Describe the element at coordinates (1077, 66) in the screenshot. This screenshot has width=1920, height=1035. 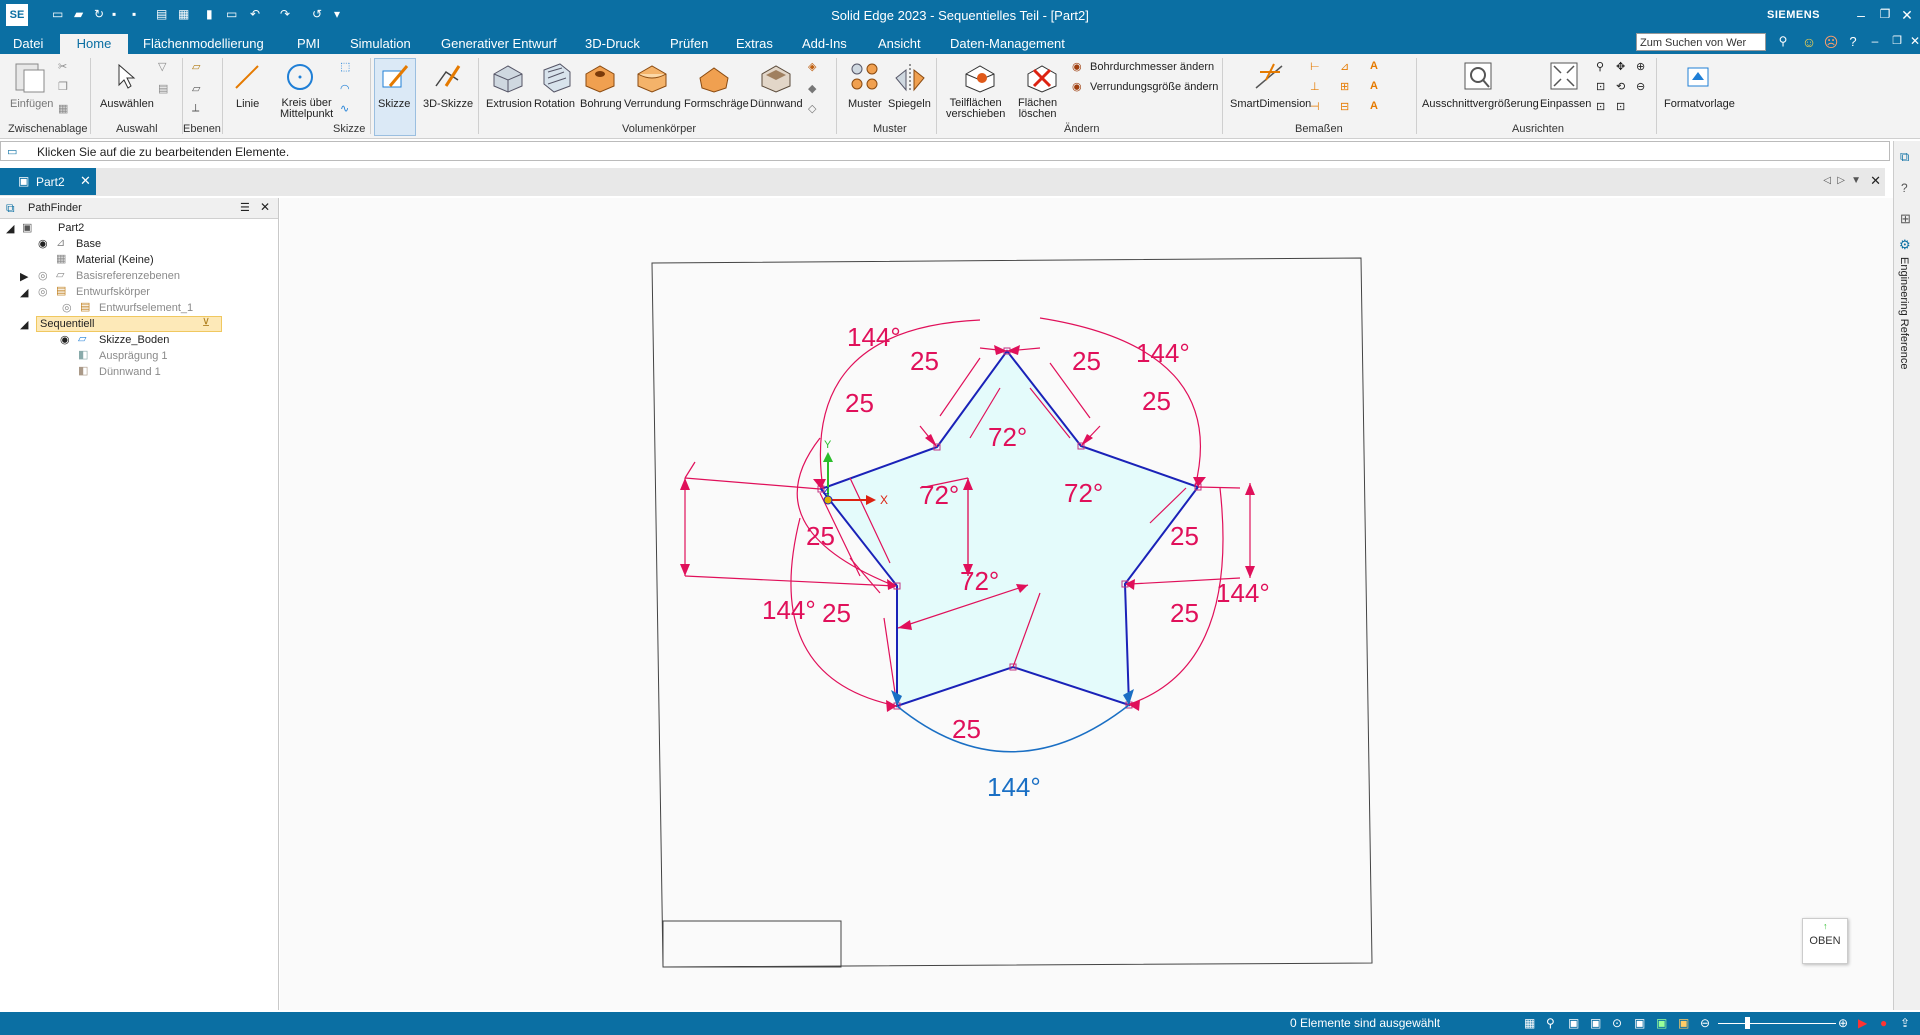
I see `hole-diameter-icon: ◉` at that location.